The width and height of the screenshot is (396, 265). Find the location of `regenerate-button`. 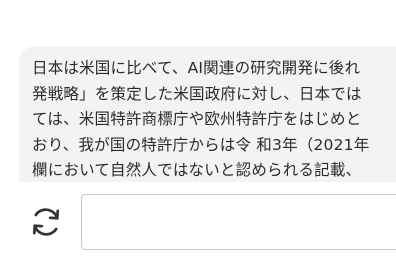

regenerate-button is located at coordinates (46, 222).